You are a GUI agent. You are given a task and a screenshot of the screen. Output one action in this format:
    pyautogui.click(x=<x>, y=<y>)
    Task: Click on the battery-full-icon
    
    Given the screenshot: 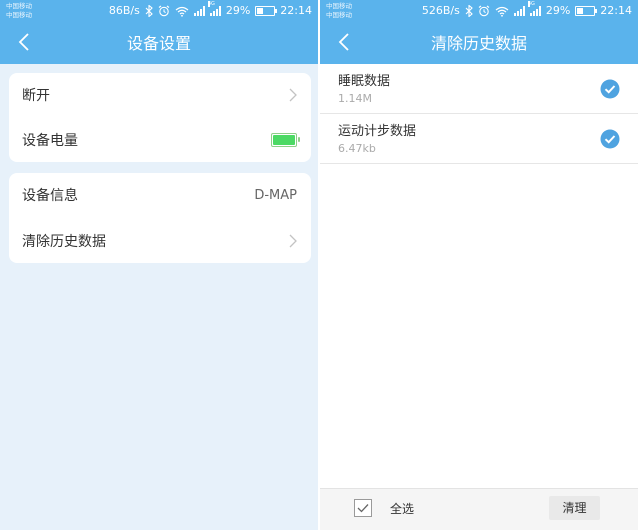 What is the action you would take?
    pyautogui.click(x=285, y=140)
    